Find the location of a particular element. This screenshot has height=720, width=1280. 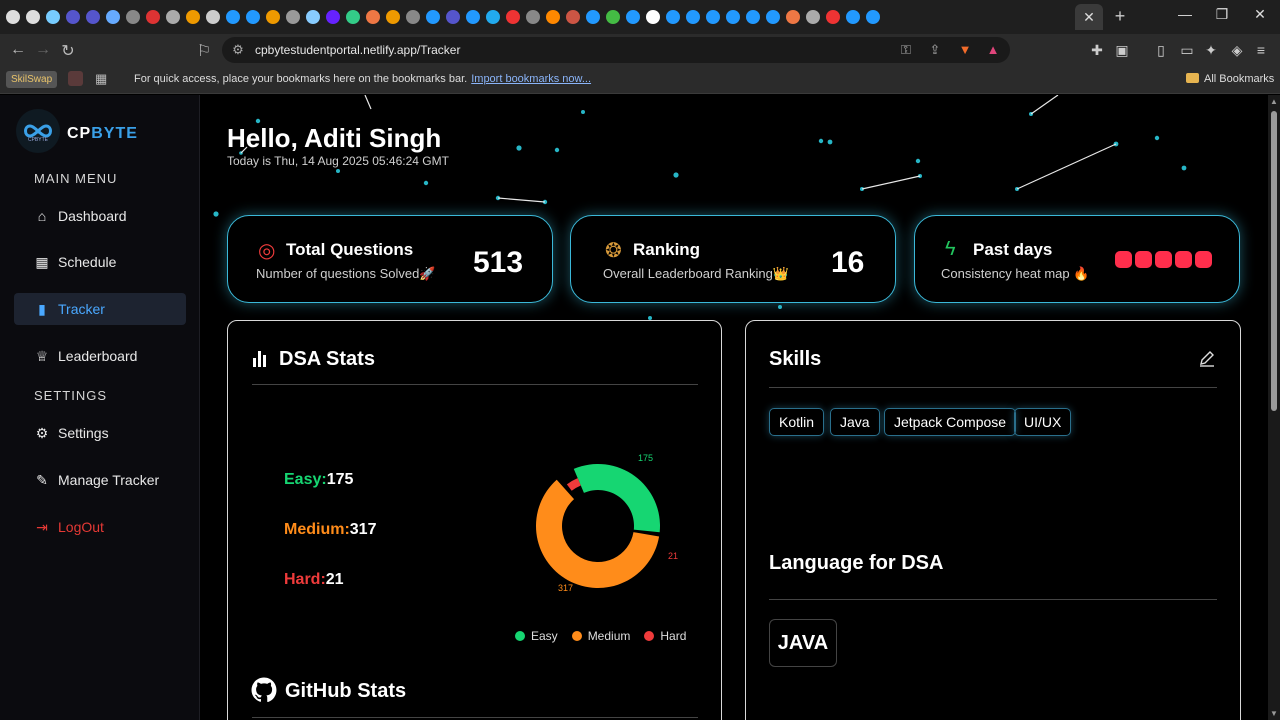

sidebar-item-settings: ⚙ Settings is located at coordinates (100, 433).